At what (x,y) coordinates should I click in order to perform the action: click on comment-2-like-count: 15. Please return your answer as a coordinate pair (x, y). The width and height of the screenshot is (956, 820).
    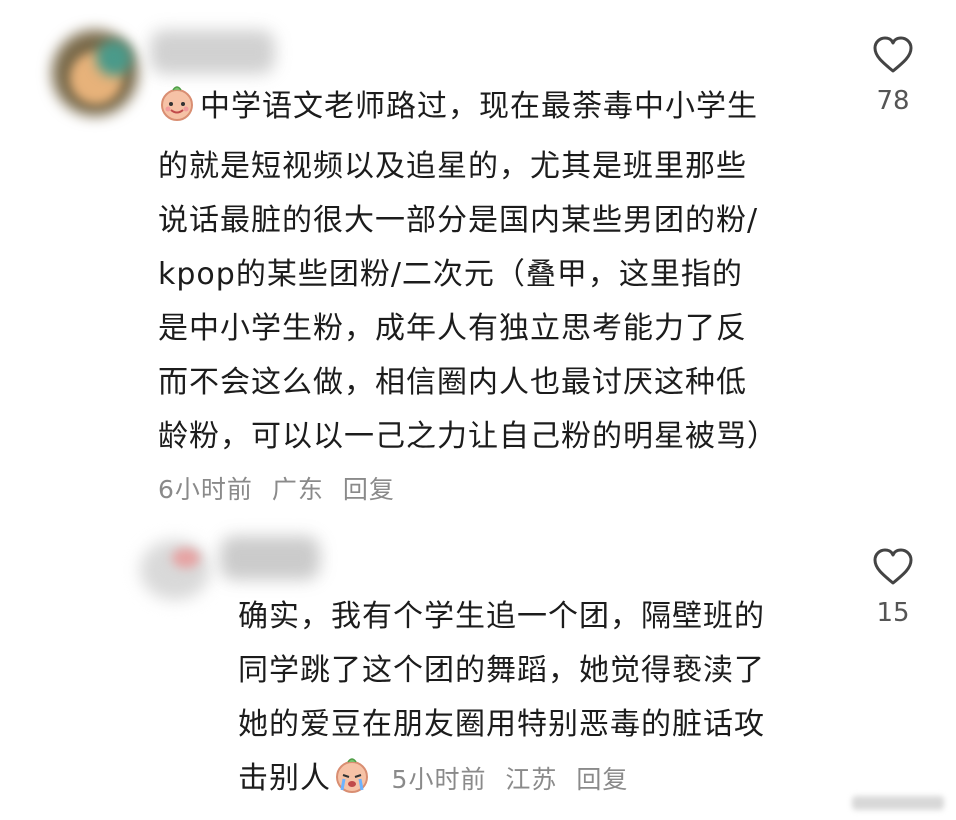
    Looking at the image, I should click on (893, 613).